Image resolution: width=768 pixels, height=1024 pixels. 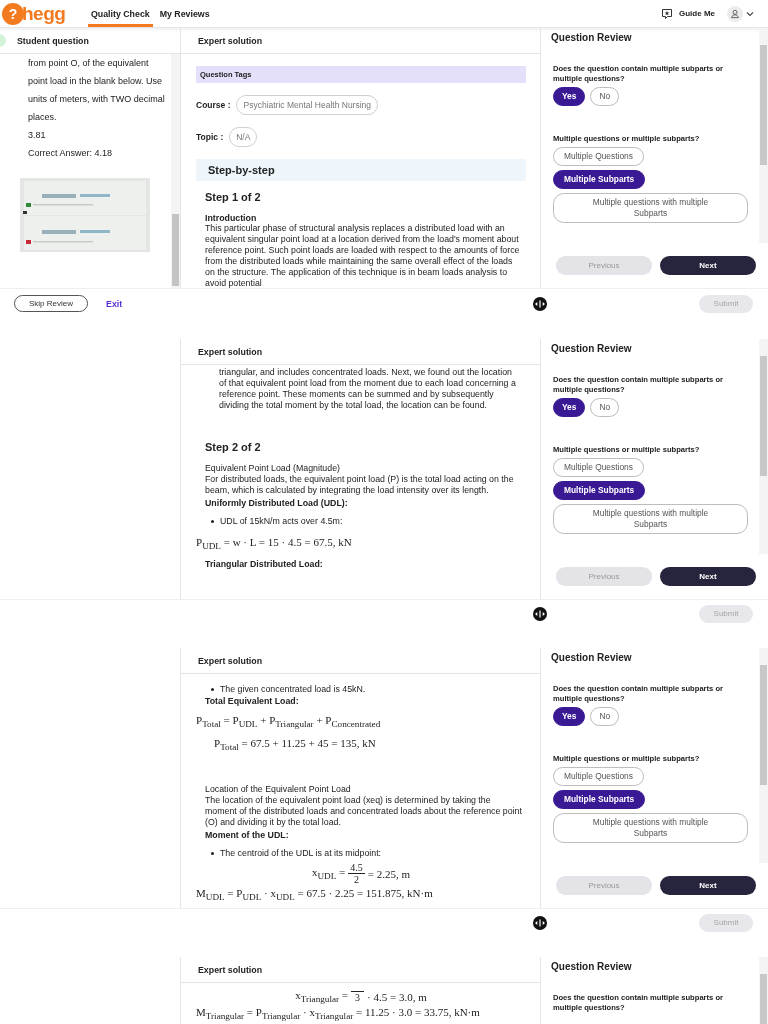 I want to click on tag-label: Topic :, so click(x=210, y=137).